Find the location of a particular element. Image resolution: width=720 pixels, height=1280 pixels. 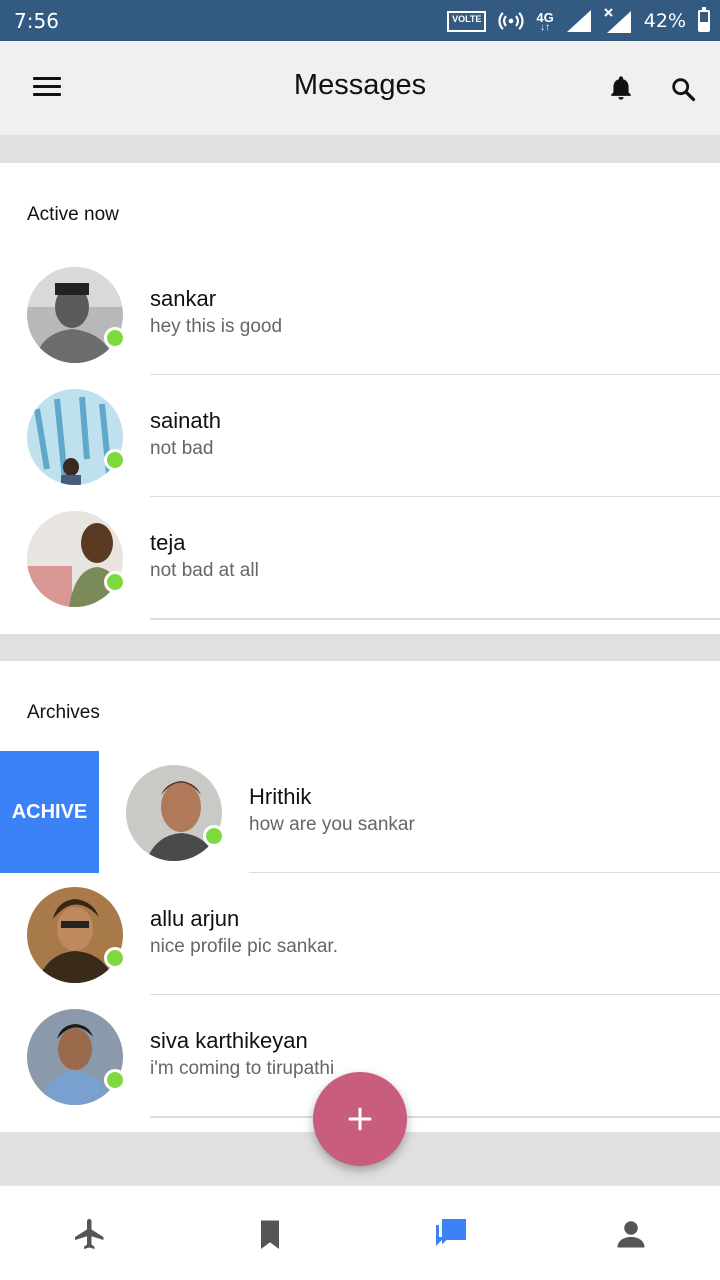

bookmark-icon is located at coordinates (270, 1234).